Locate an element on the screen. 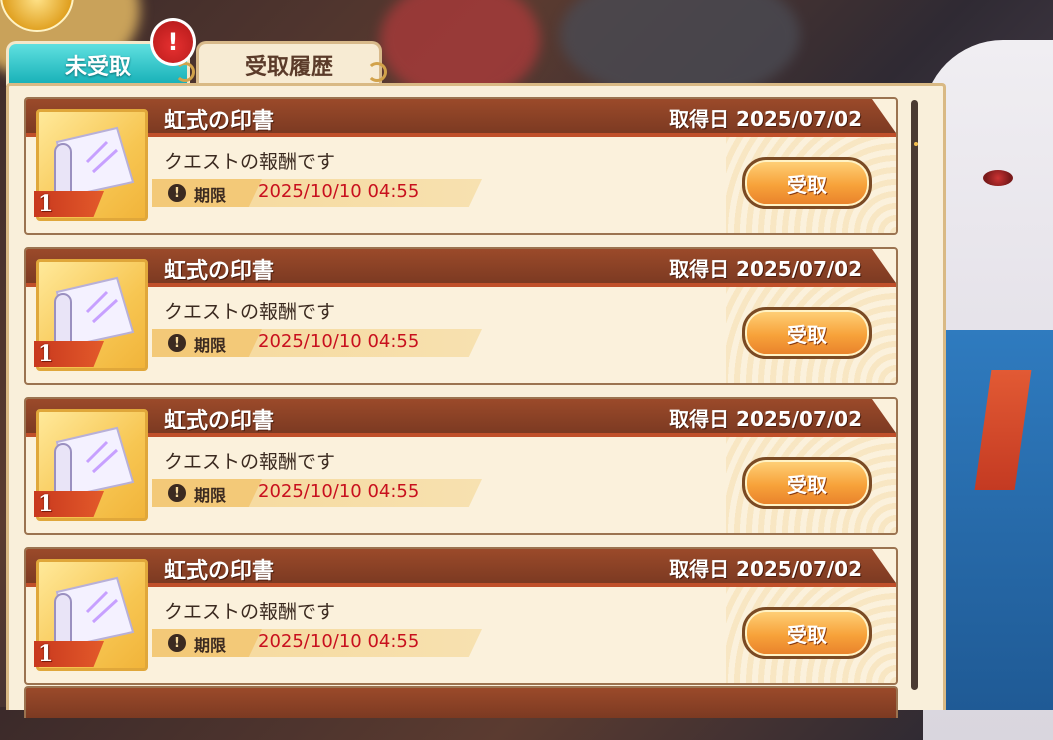 The height and width of the screenshot is (740, 1053). alert-icon: ! is located at coordinates (173, 42).